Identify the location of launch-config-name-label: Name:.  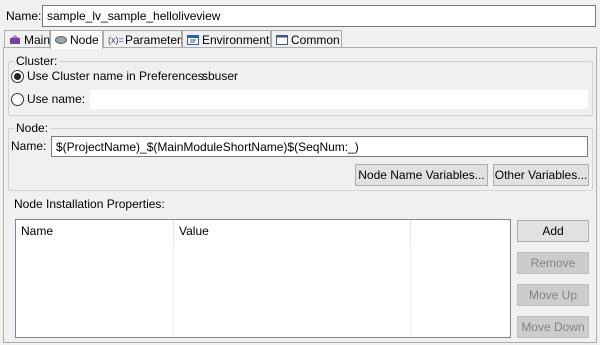
(24, 16).